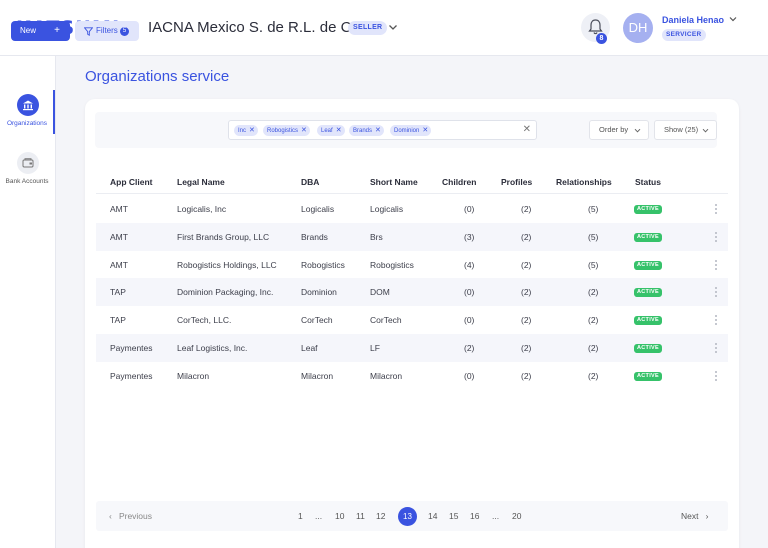 The height and width of the screenshot is (548, 768). Describe the element at coordinates (516, 182) in the screenshot. I see `column-header: Profiles` at that location.